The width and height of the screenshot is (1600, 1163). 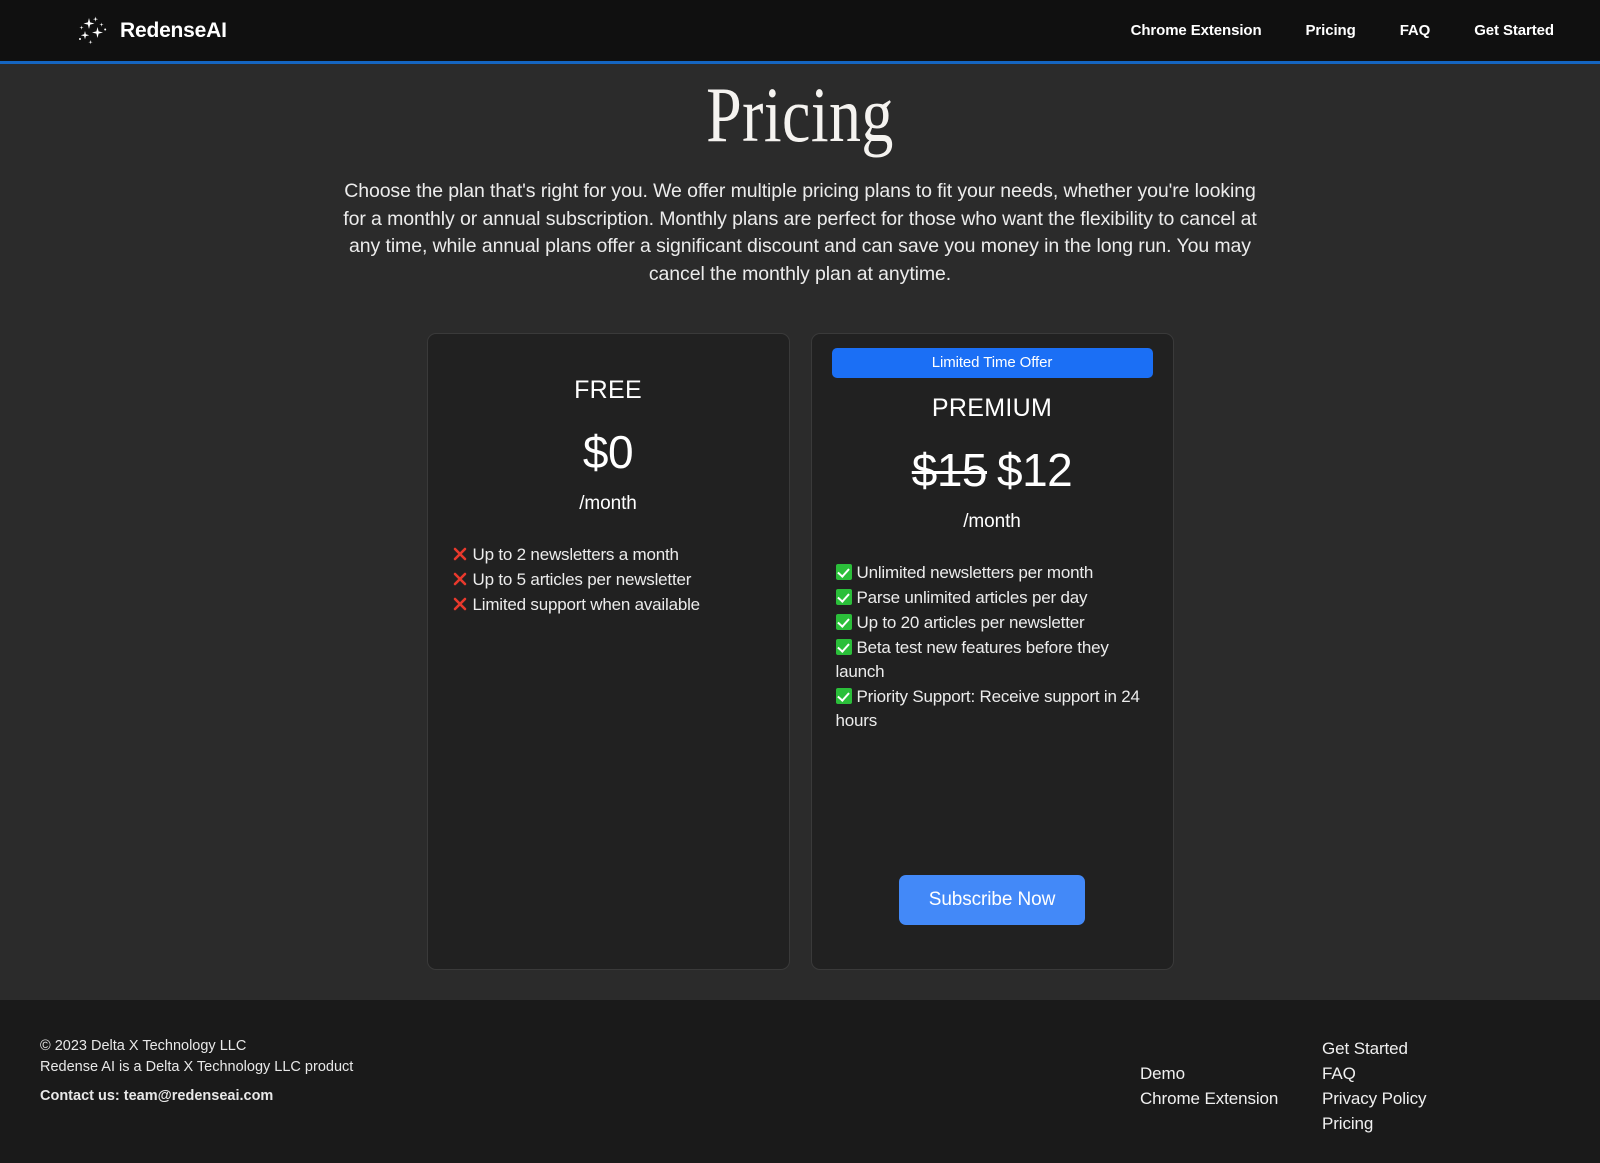 What do you see at coordinates (1514, 30) in the screenshot?
I see `nav-link-get-started: Get Started` at bounding box center [1514, 30].